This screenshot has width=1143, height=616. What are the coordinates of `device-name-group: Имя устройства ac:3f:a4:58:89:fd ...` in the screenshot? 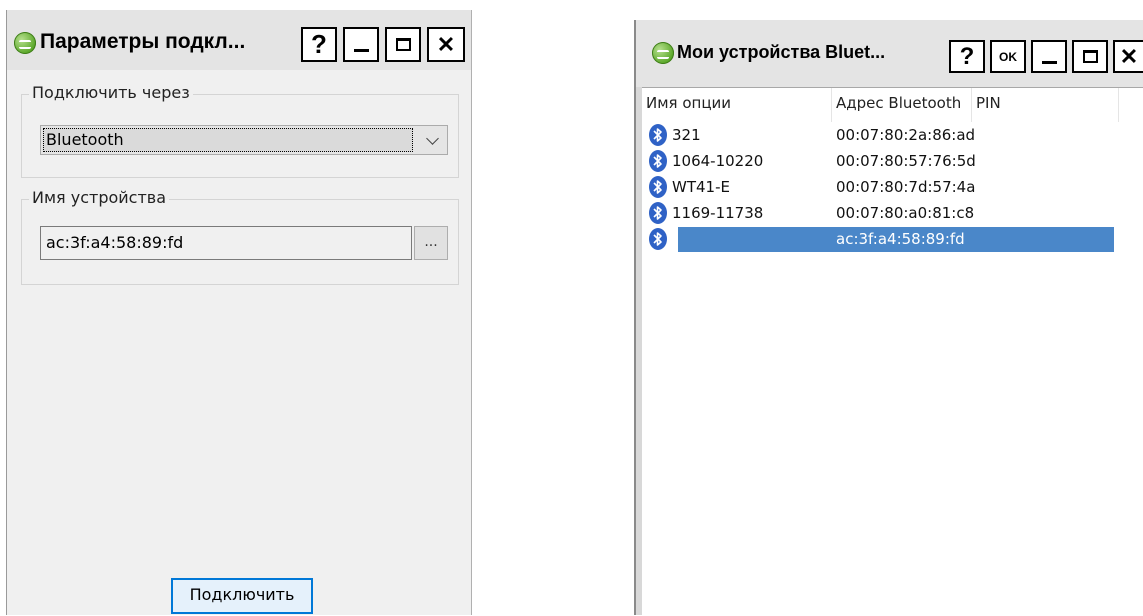 It's located at (240, 236).